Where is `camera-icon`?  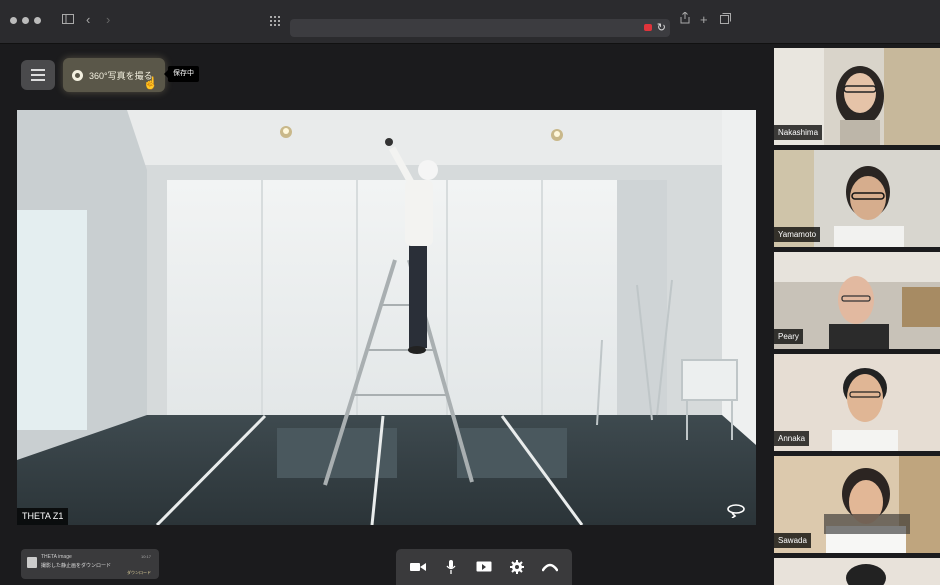 camera-icon is located at coordinates (418, 567).